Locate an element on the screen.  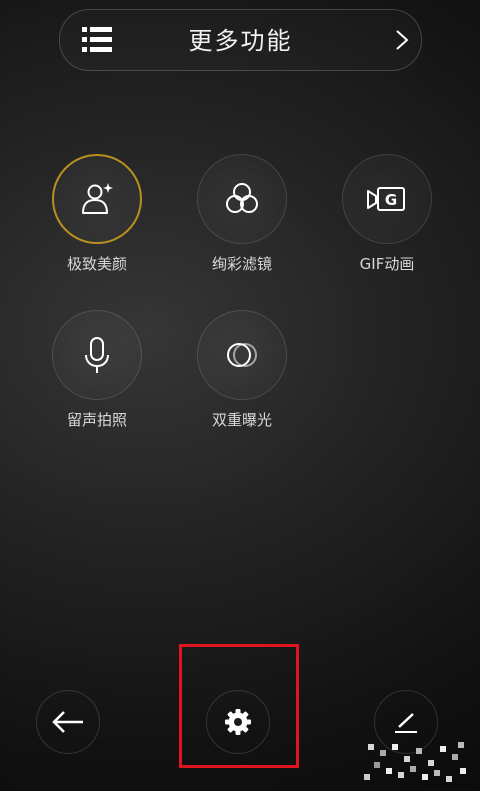
filter-icon is located at coordinates (242, 198).